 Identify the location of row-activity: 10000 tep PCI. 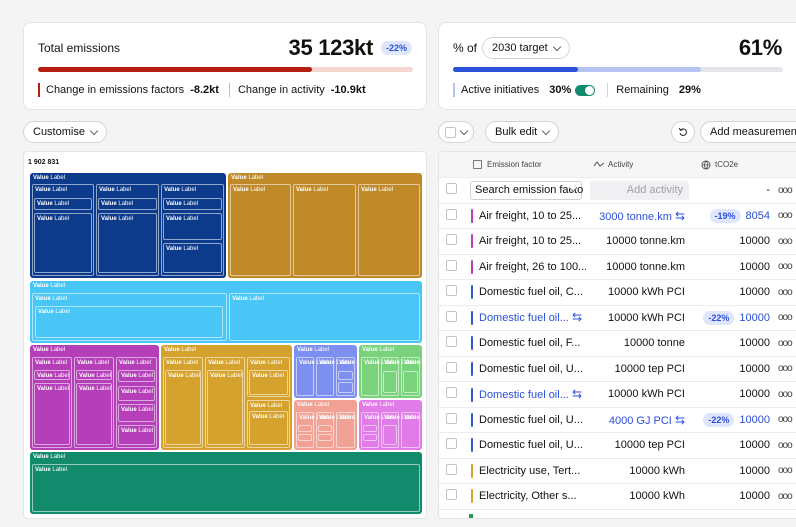
(639, 445).